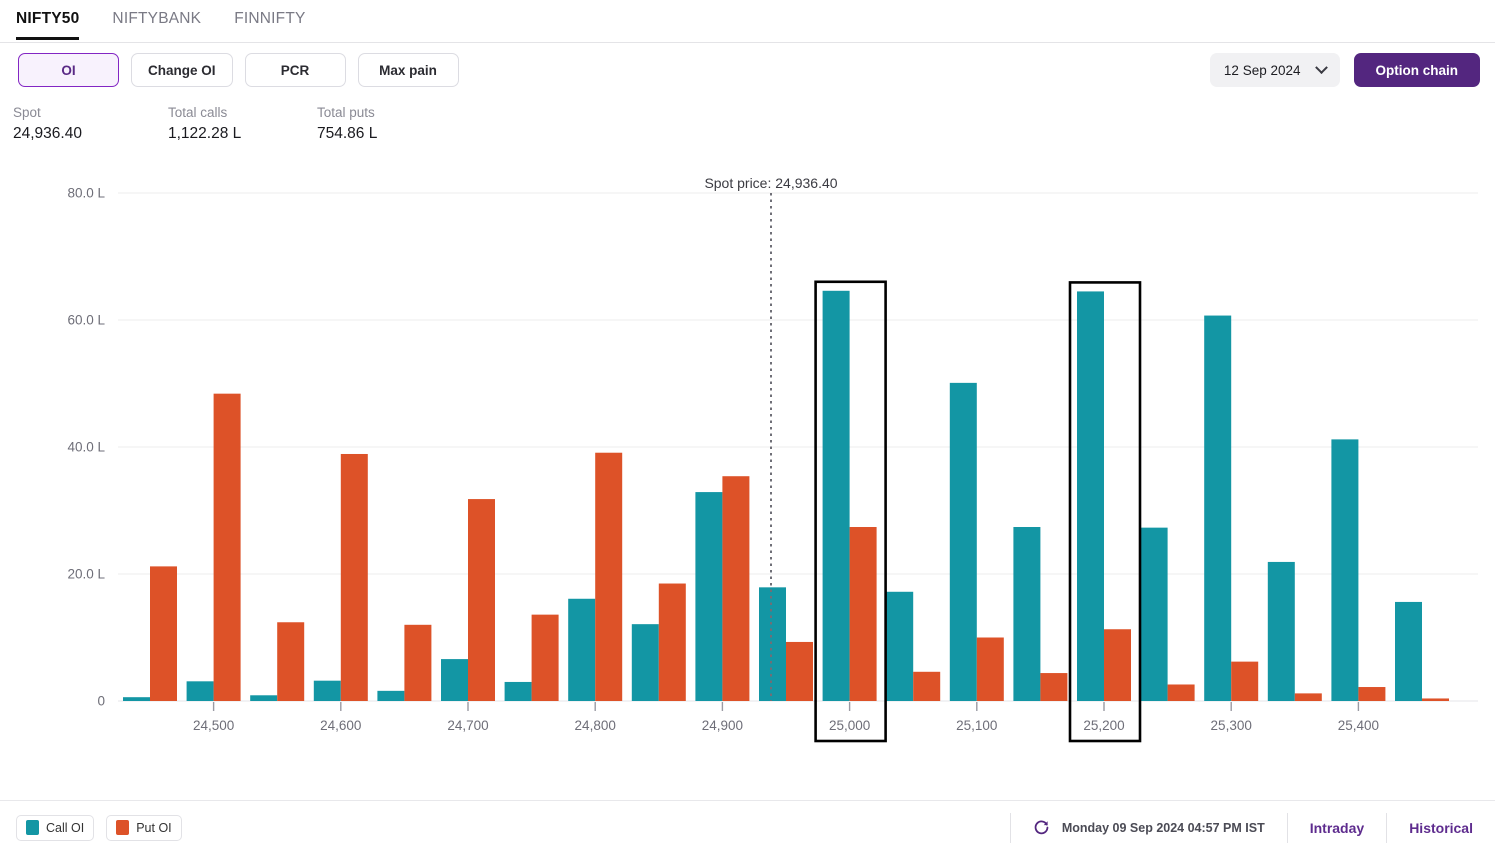 The width and height of the screenshot is (1495, 854). What do you see at coordinates (238, 70) in the screenshot?
I see `metric-toolbar: OI Change OI PCR Max pain` at bounding box center [238, 70].